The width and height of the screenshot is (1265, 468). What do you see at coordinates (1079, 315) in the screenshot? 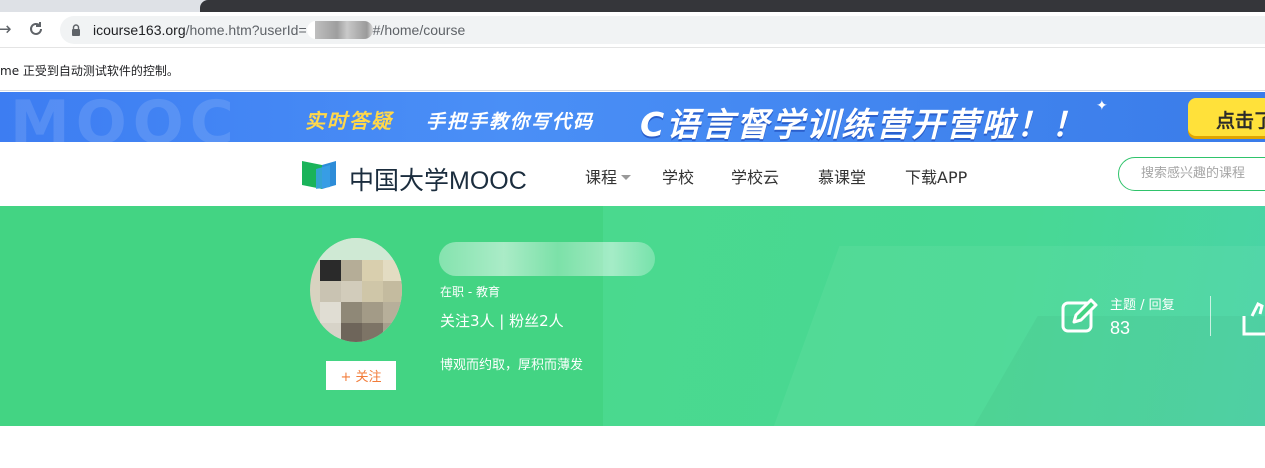
I see `edit-icon` at bounding box center [1079, 315].